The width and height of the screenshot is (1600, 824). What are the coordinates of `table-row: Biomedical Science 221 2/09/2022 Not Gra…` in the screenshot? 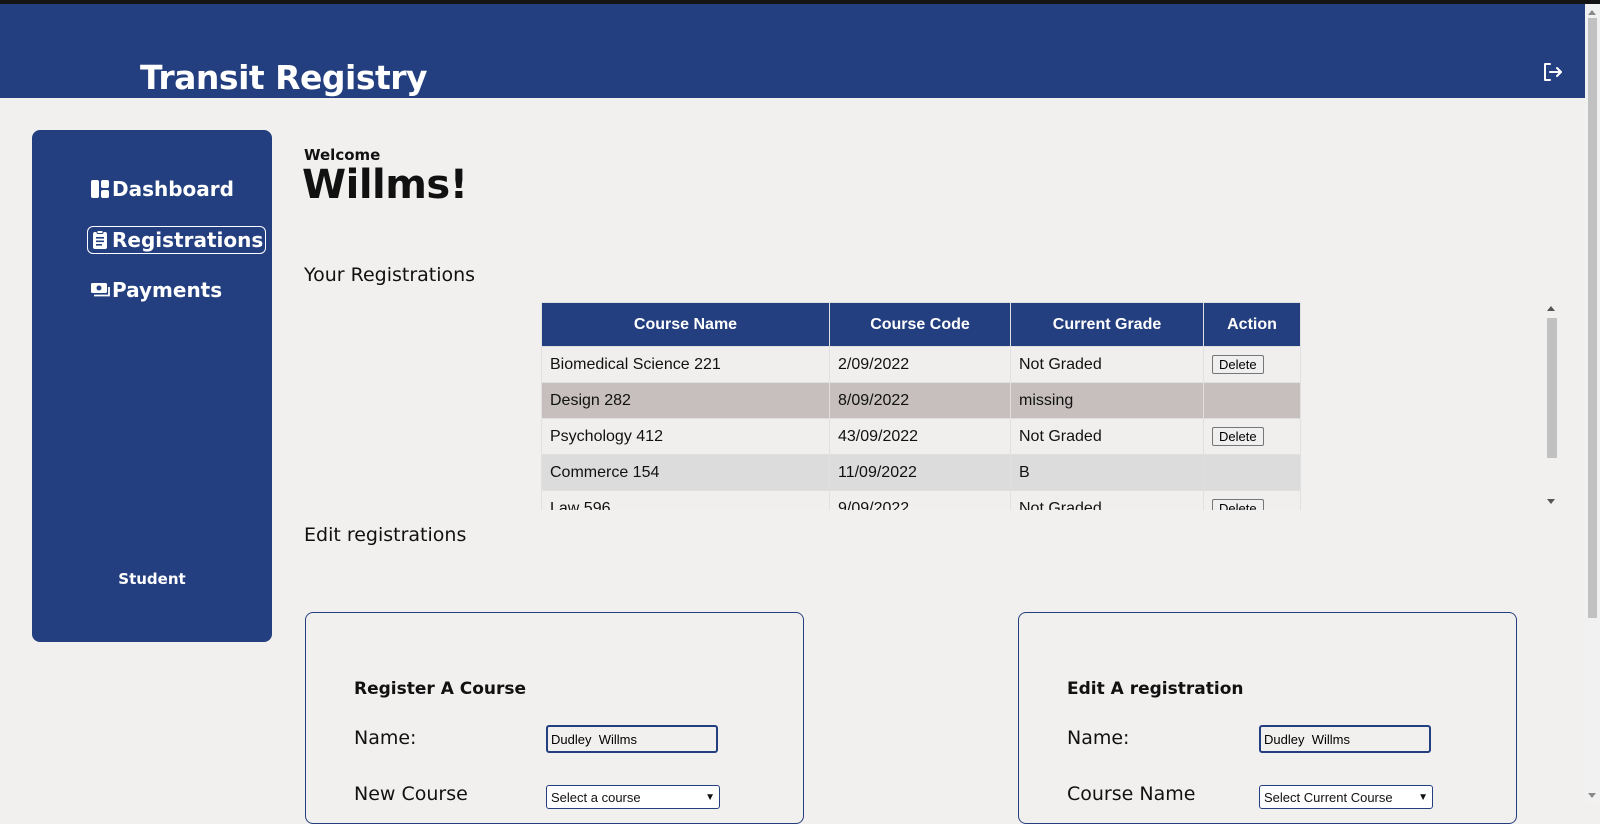 It's located at (921, 364).